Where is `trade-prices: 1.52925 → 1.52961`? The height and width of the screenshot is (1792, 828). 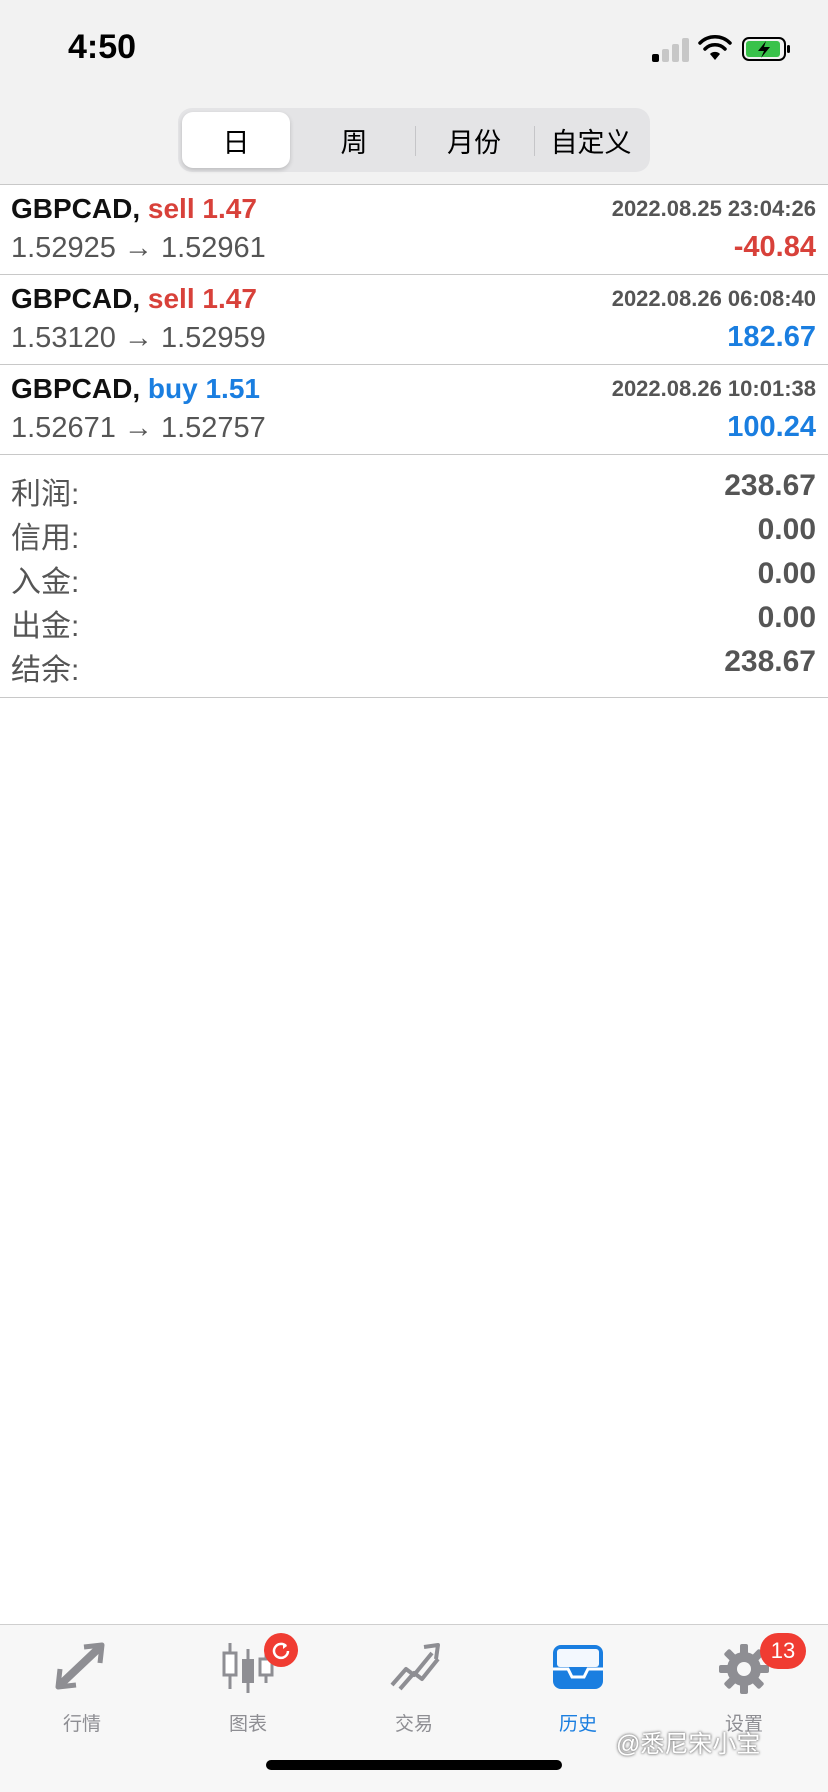
trade-prices: 1.52925 → 1.52961 is located at coordinates (138, 248).